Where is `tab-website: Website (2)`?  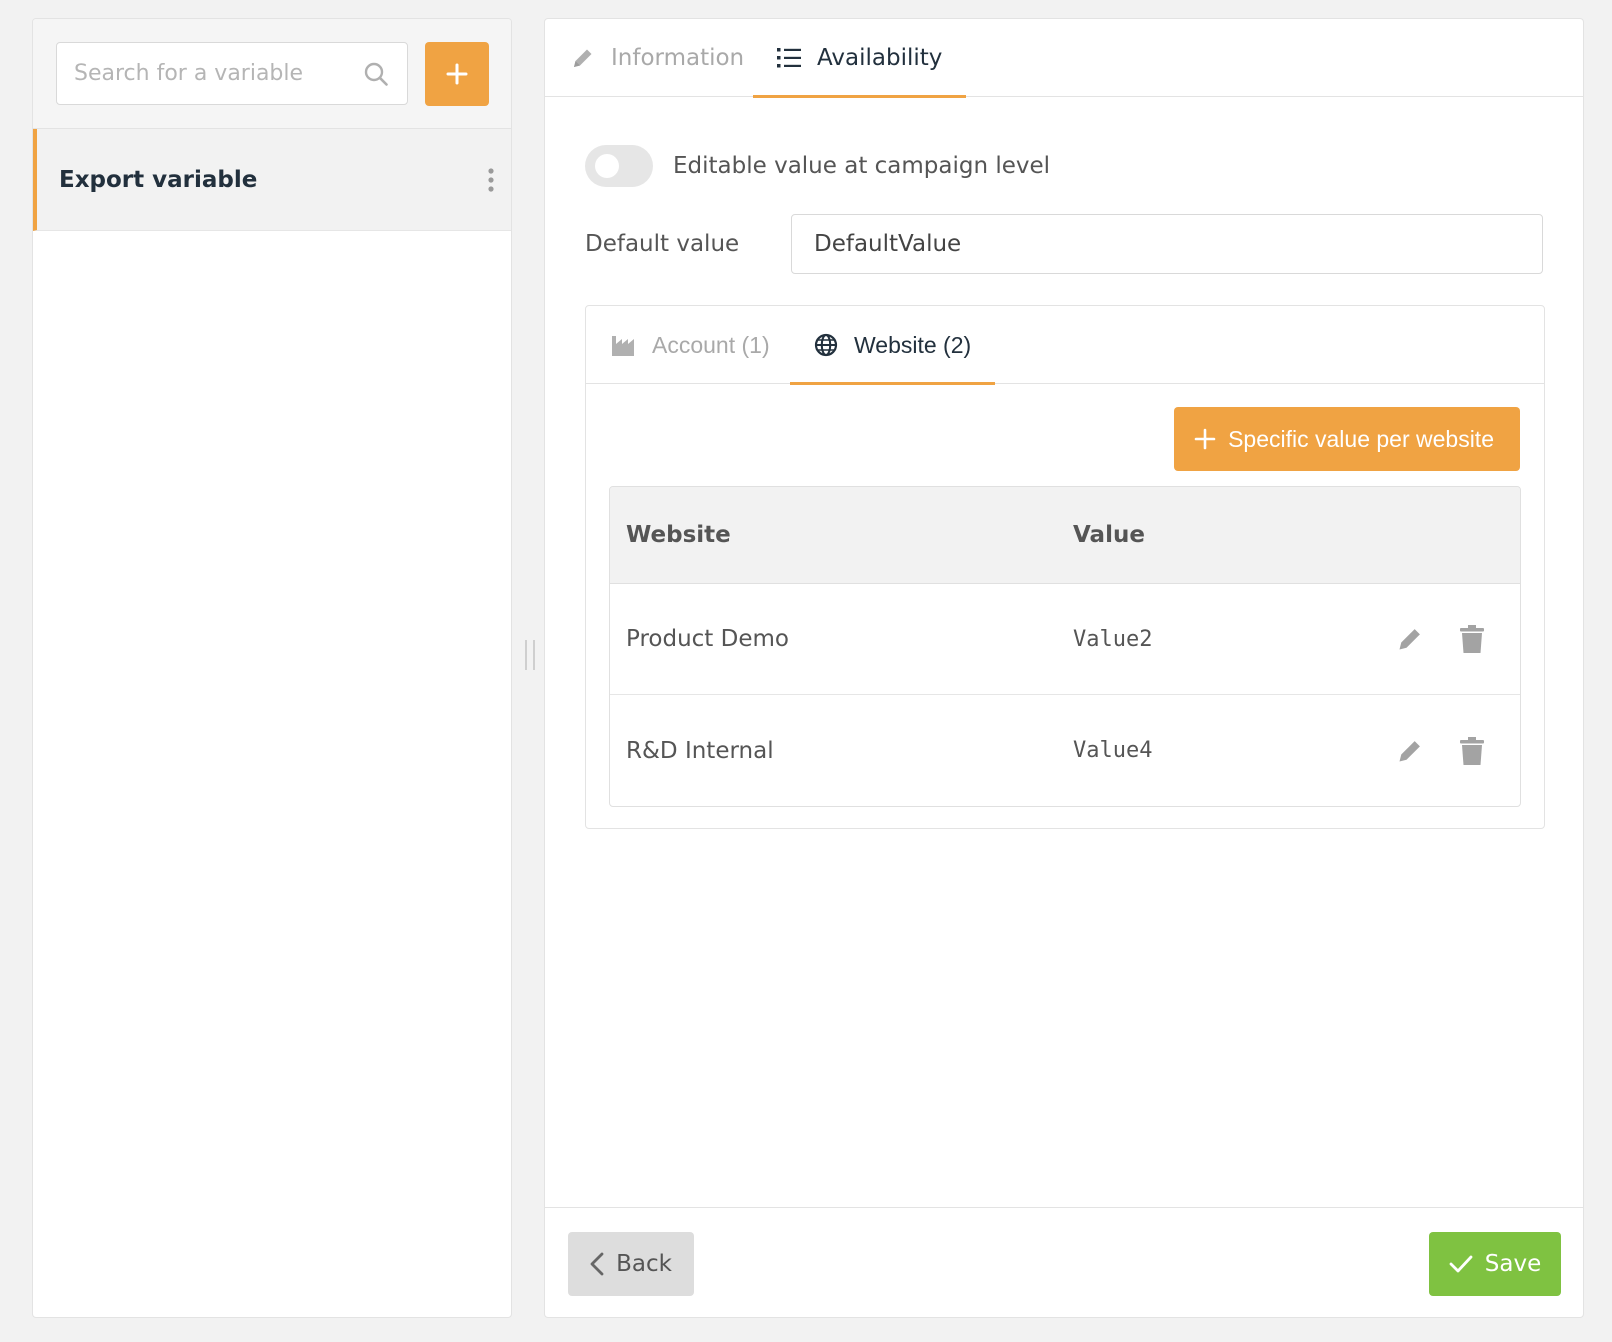 tab-website: Website (2) is located at coordinates (893, 345).